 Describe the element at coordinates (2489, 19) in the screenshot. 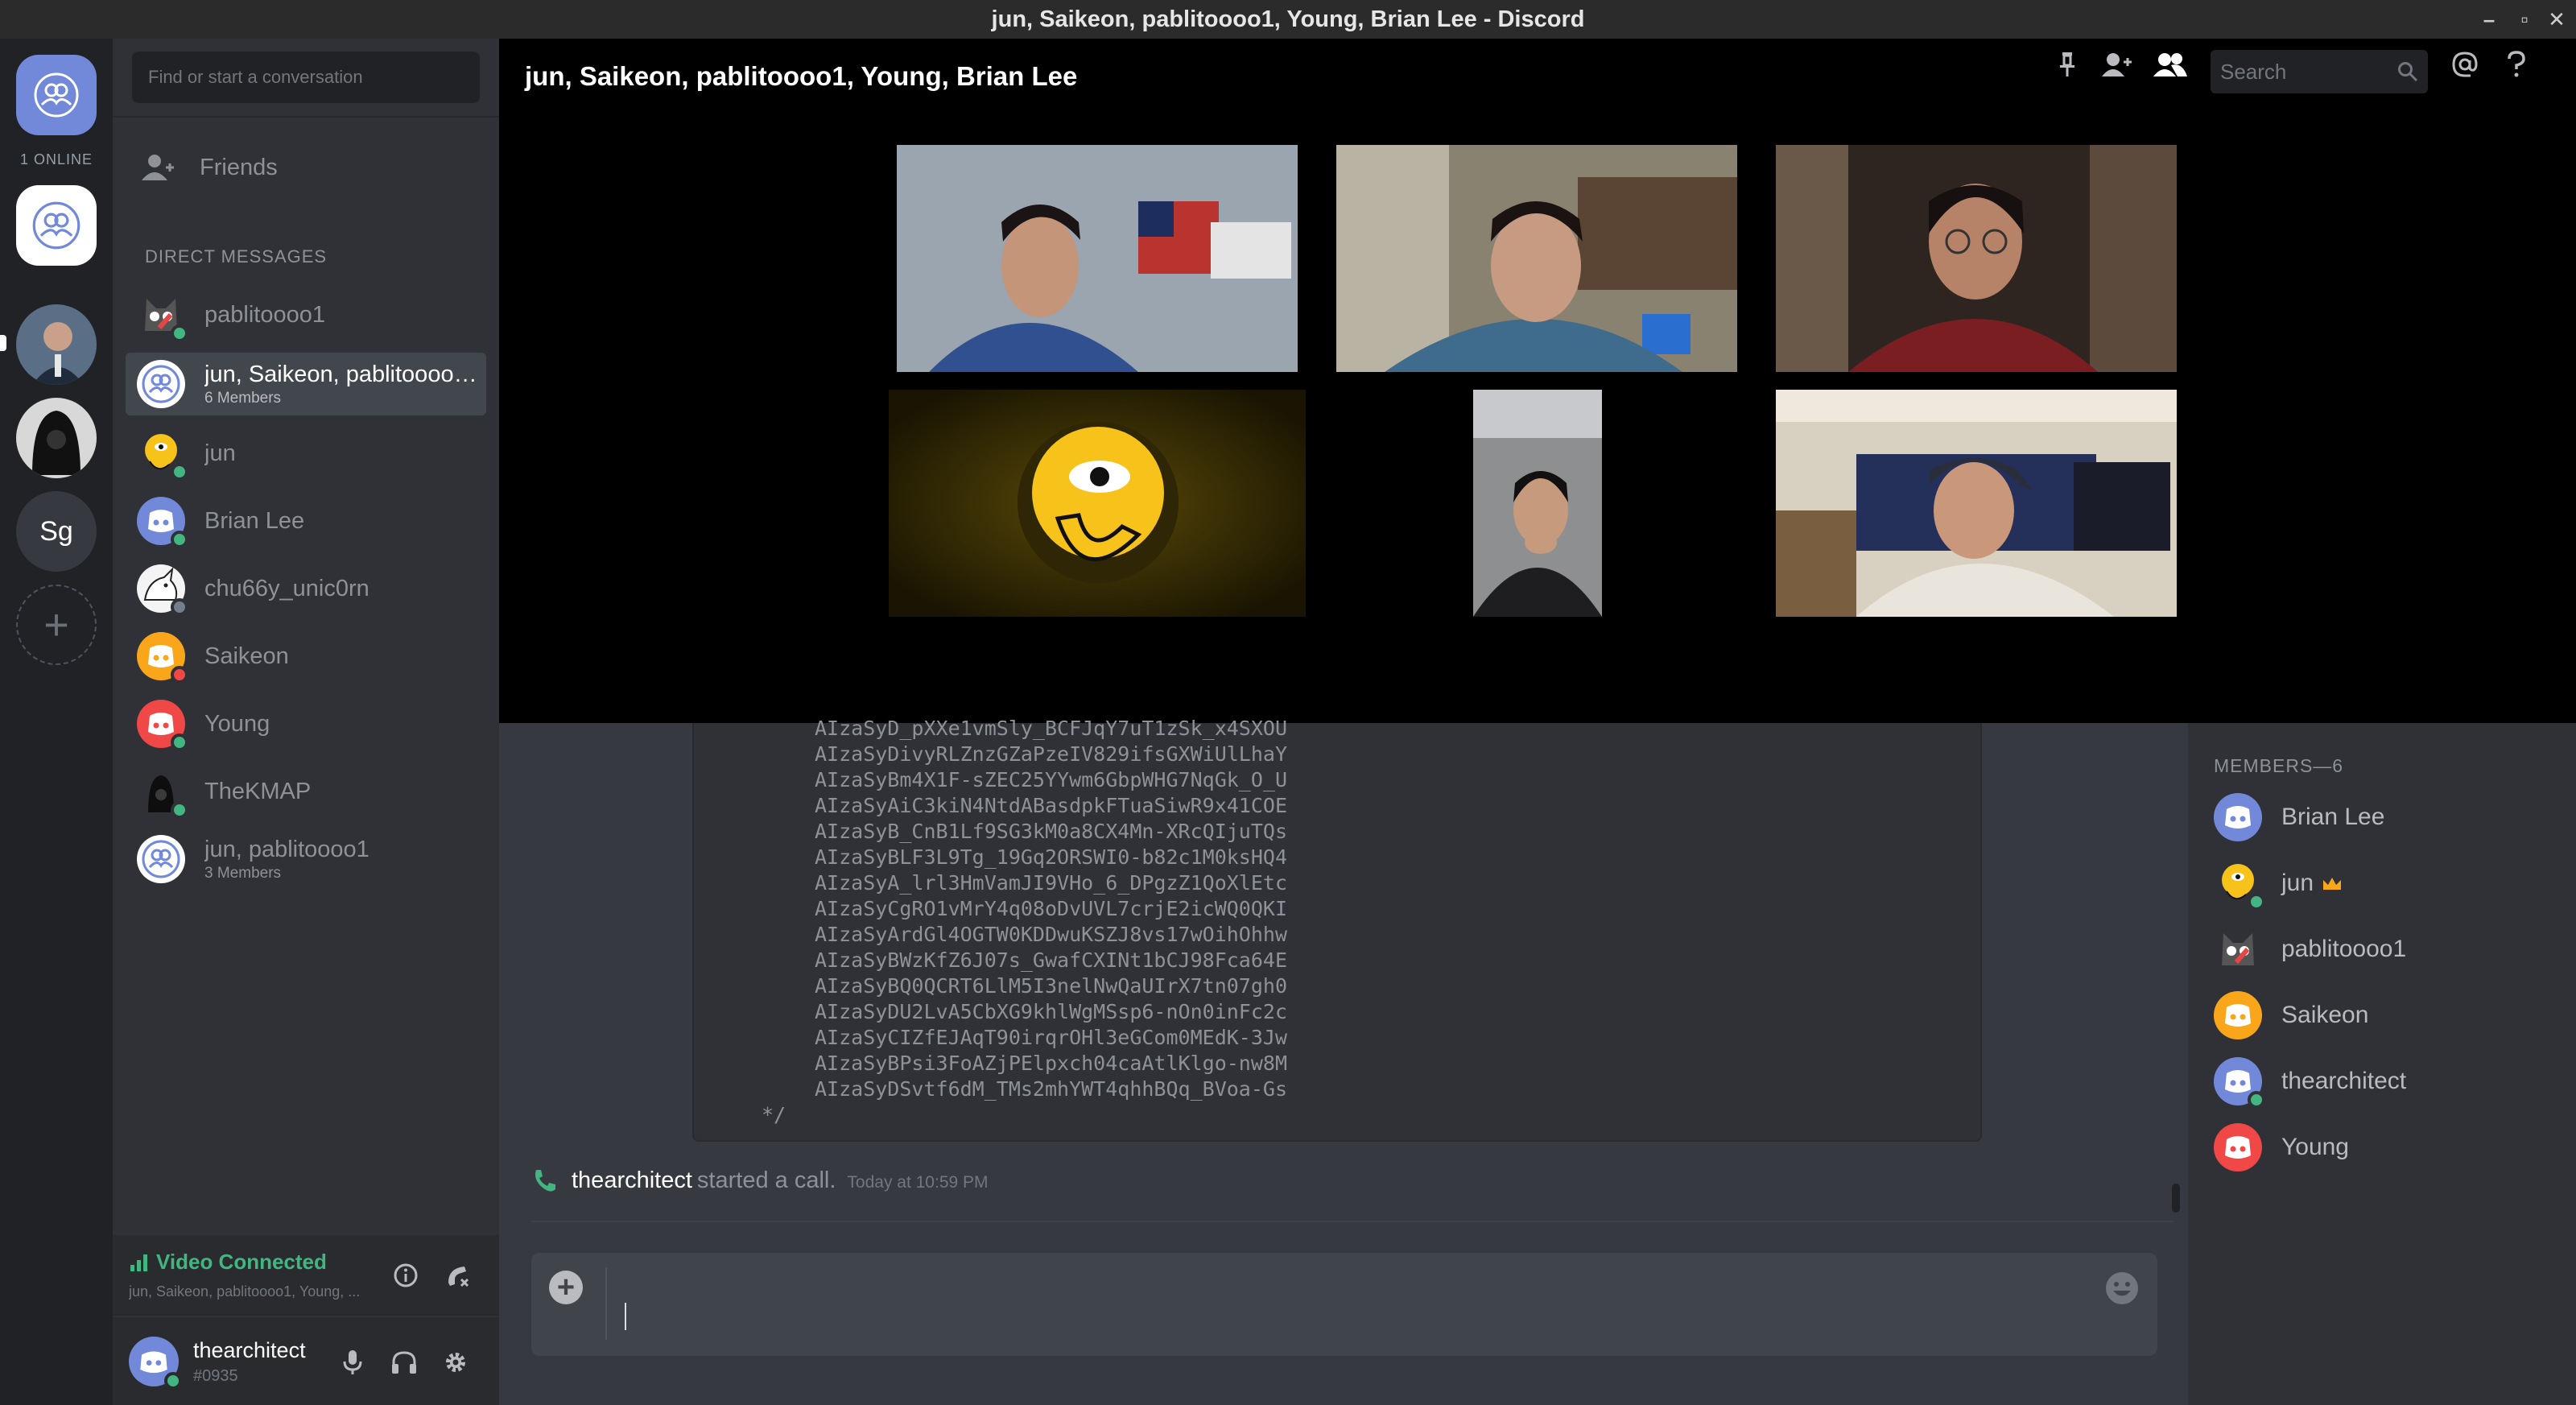

I see `minimize-icon: –` at that location.